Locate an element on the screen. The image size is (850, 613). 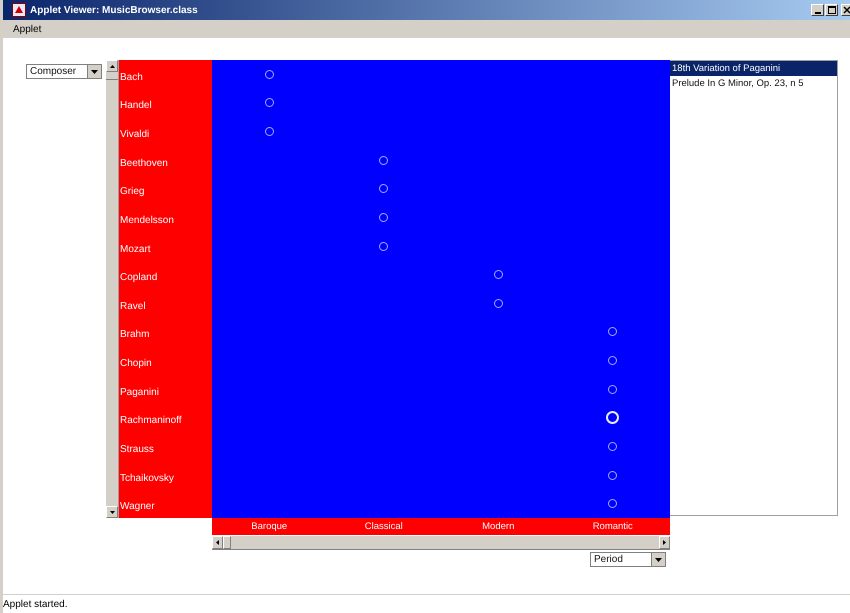
period-label: Modern is located at coordinates (498, 526).